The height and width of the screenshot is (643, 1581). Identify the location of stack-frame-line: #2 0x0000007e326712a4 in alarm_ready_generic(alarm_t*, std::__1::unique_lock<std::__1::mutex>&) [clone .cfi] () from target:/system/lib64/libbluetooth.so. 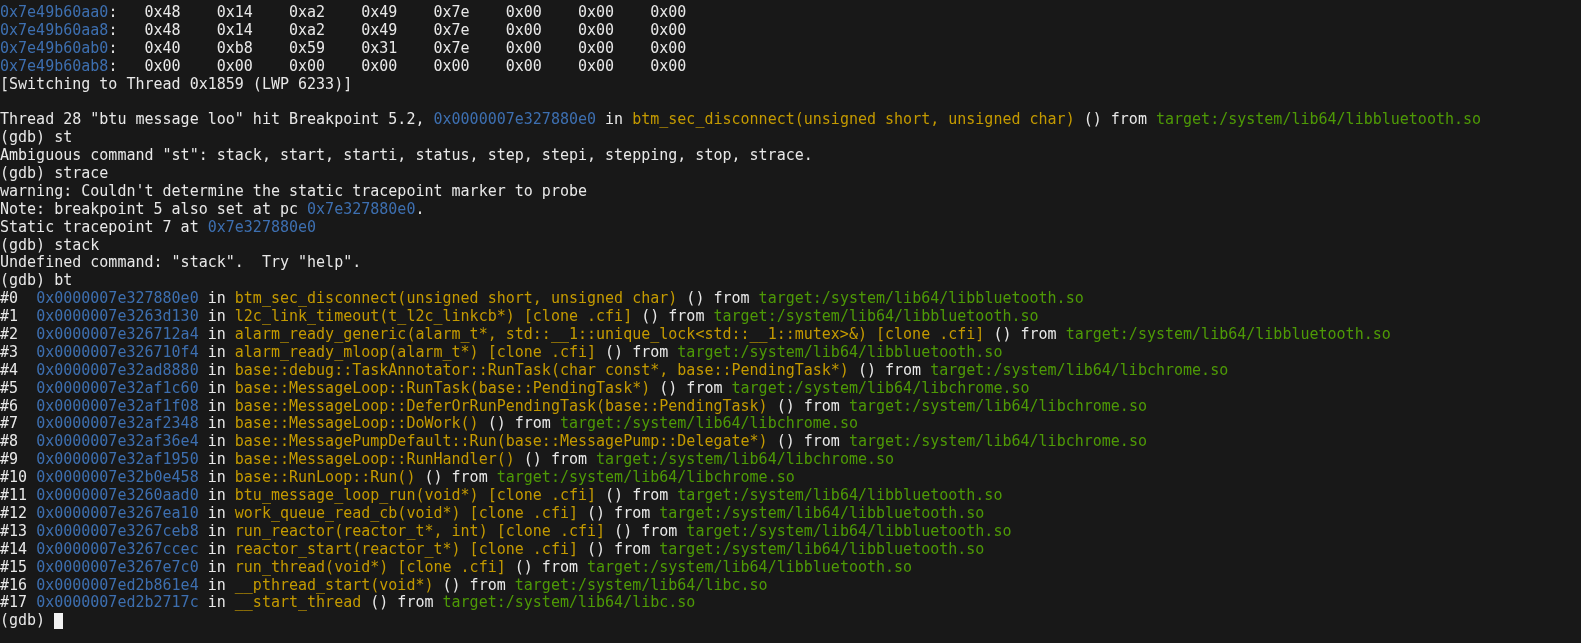
(695, 334).